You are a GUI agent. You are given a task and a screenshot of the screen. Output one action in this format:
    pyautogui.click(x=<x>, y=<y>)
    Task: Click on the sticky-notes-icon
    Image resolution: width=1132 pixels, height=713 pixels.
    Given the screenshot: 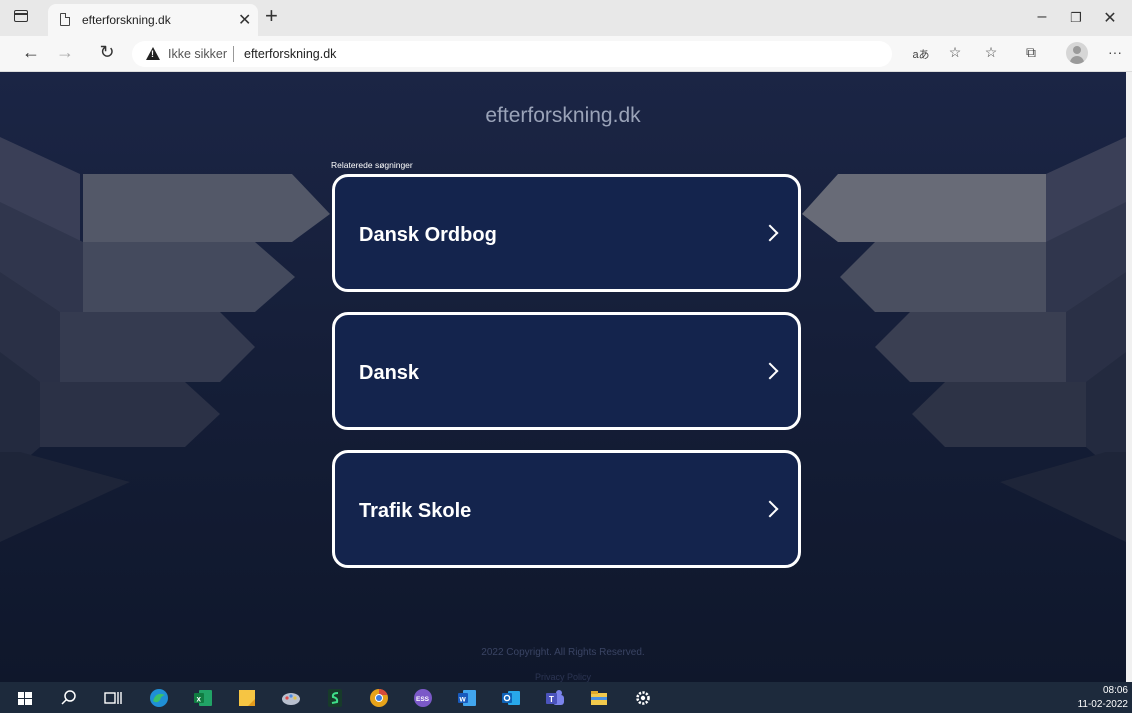 What is the action you would take?
    pyautogui.click(x=247, y=698)
    